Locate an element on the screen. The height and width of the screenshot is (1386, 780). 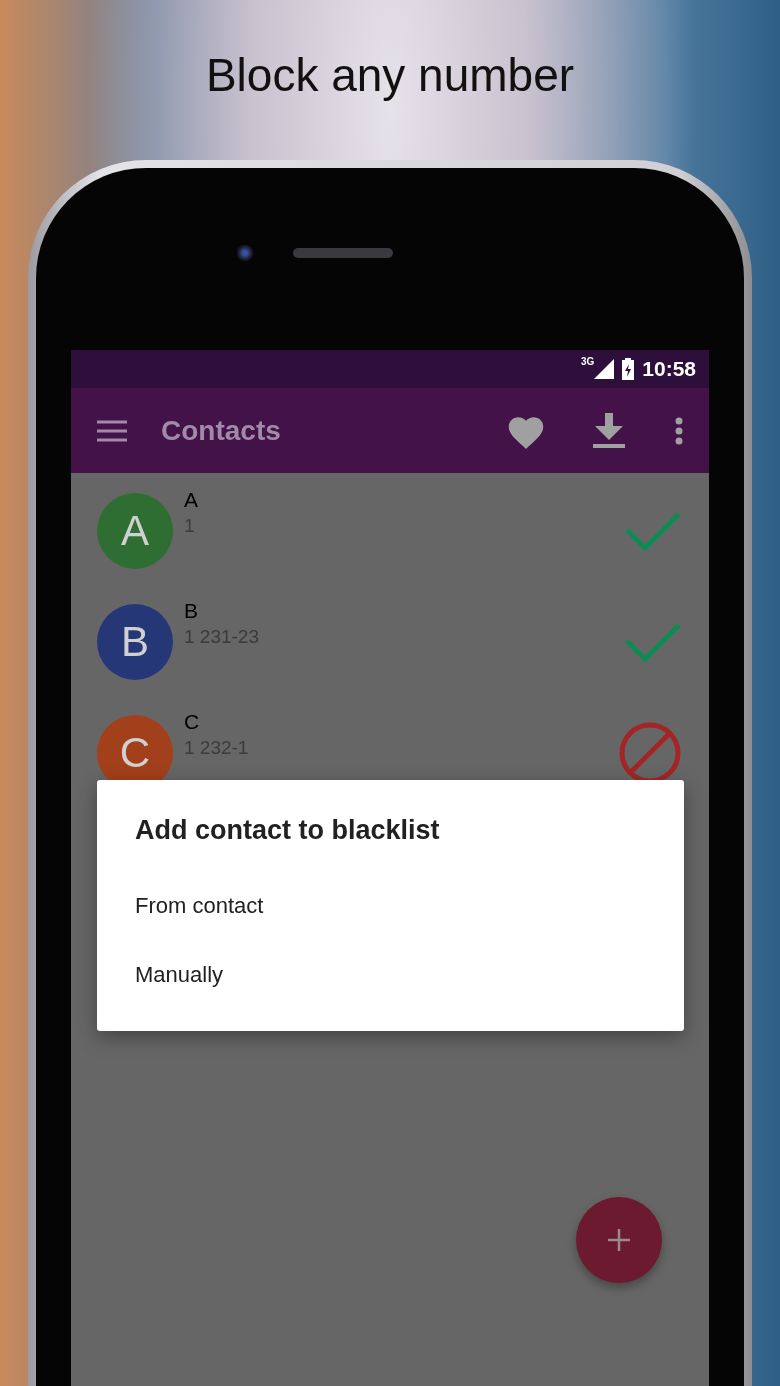
headline: Block any number is located at coordinates (390, 75).